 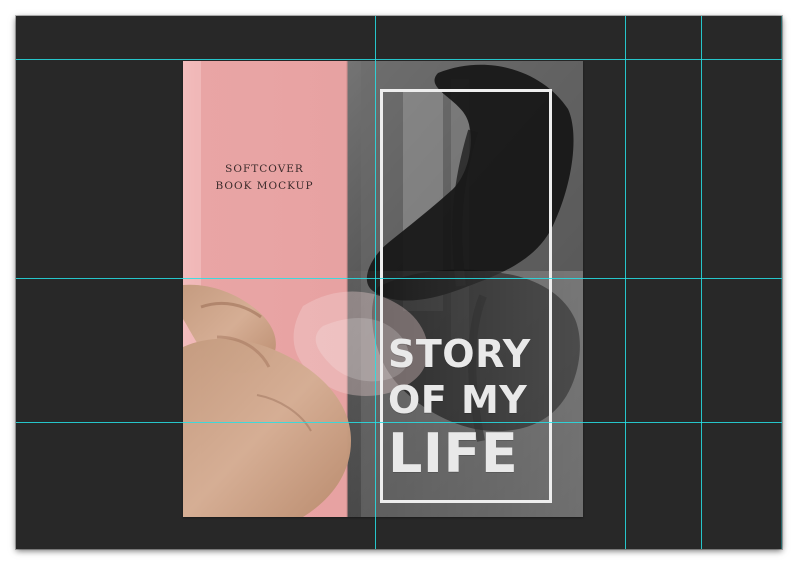 What do you see at coordinates (264, 186) in the screenshot?
I see `spine-text-line2: BOOK MOCKUP` at bounding box center [264, 186].